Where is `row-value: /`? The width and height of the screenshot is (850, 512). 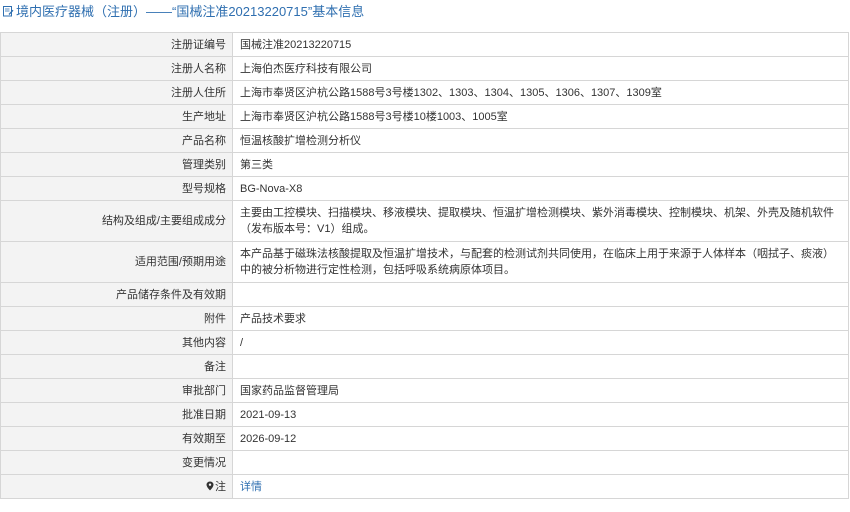
row-value: / is located at coordinates (540, 342).